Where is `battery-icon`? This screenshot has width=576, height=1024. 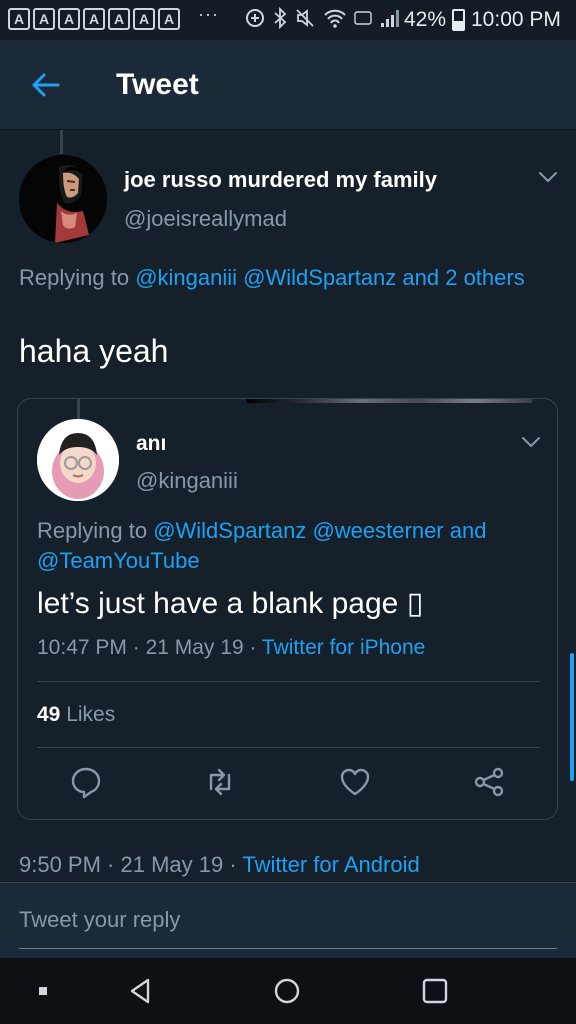
battery-icon is located at coordinates (458, 20).